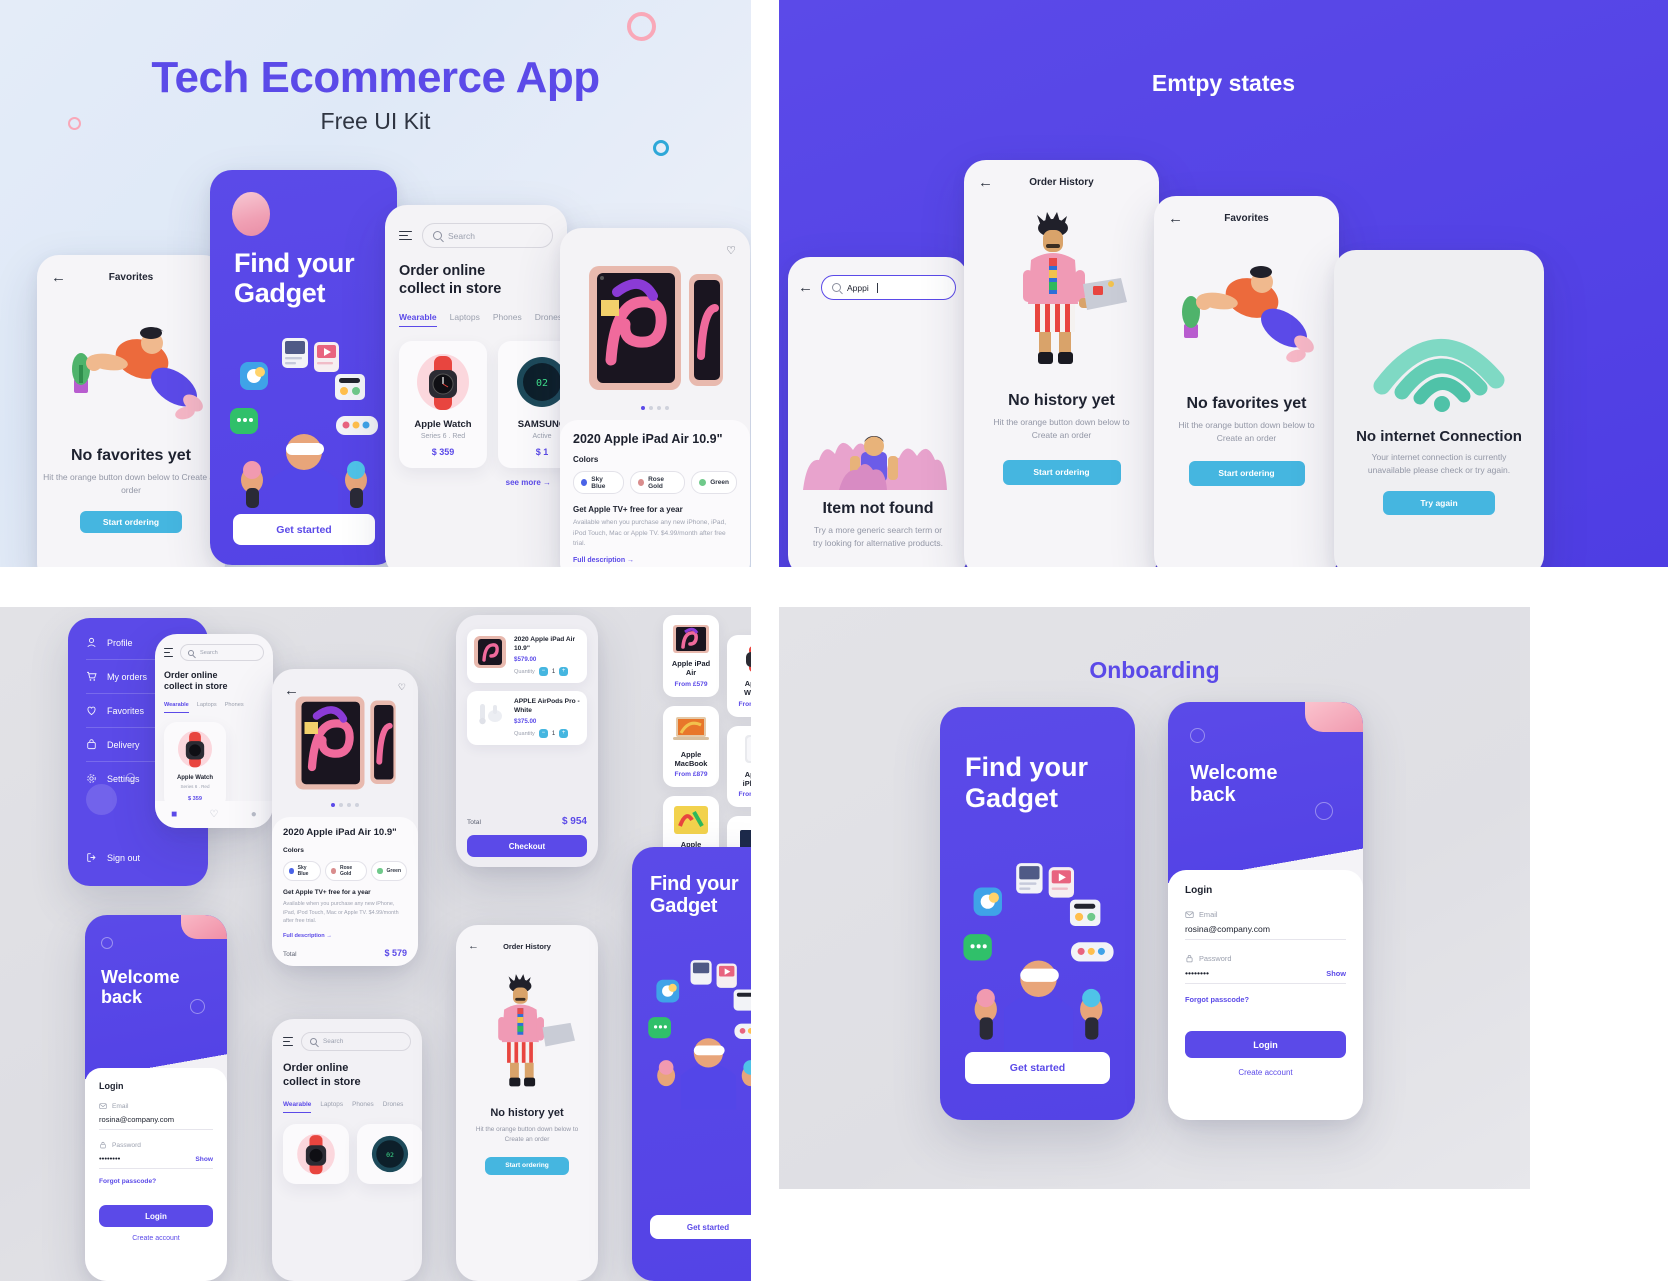  What do you see at coordinates (476, 477) in the screenshot?
I see `see-more-link: see more →` at bounding box center [476, 477].